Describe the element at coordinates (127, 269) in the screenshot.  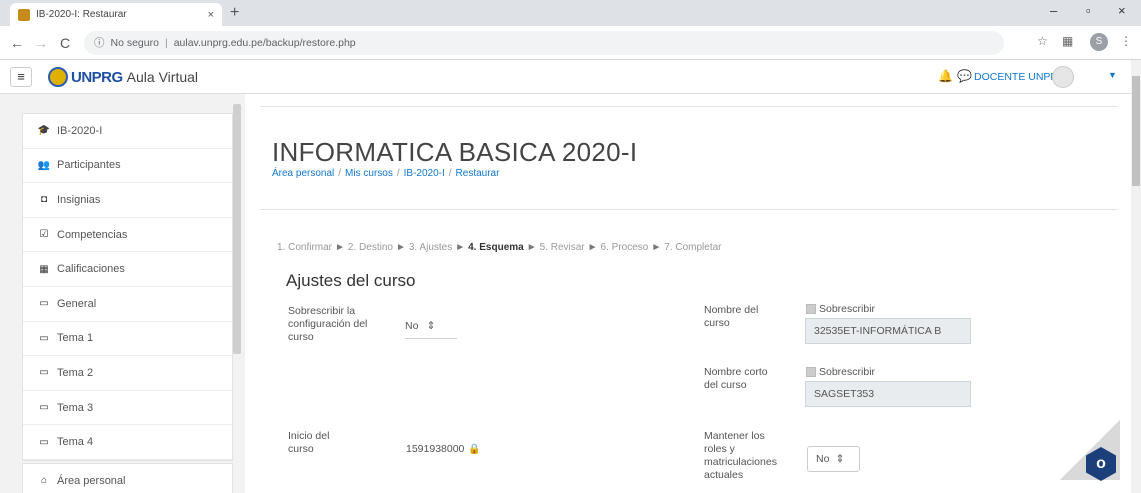
I see `sidebar-item-calificaciones: ▦ Calificaciones` at that location.